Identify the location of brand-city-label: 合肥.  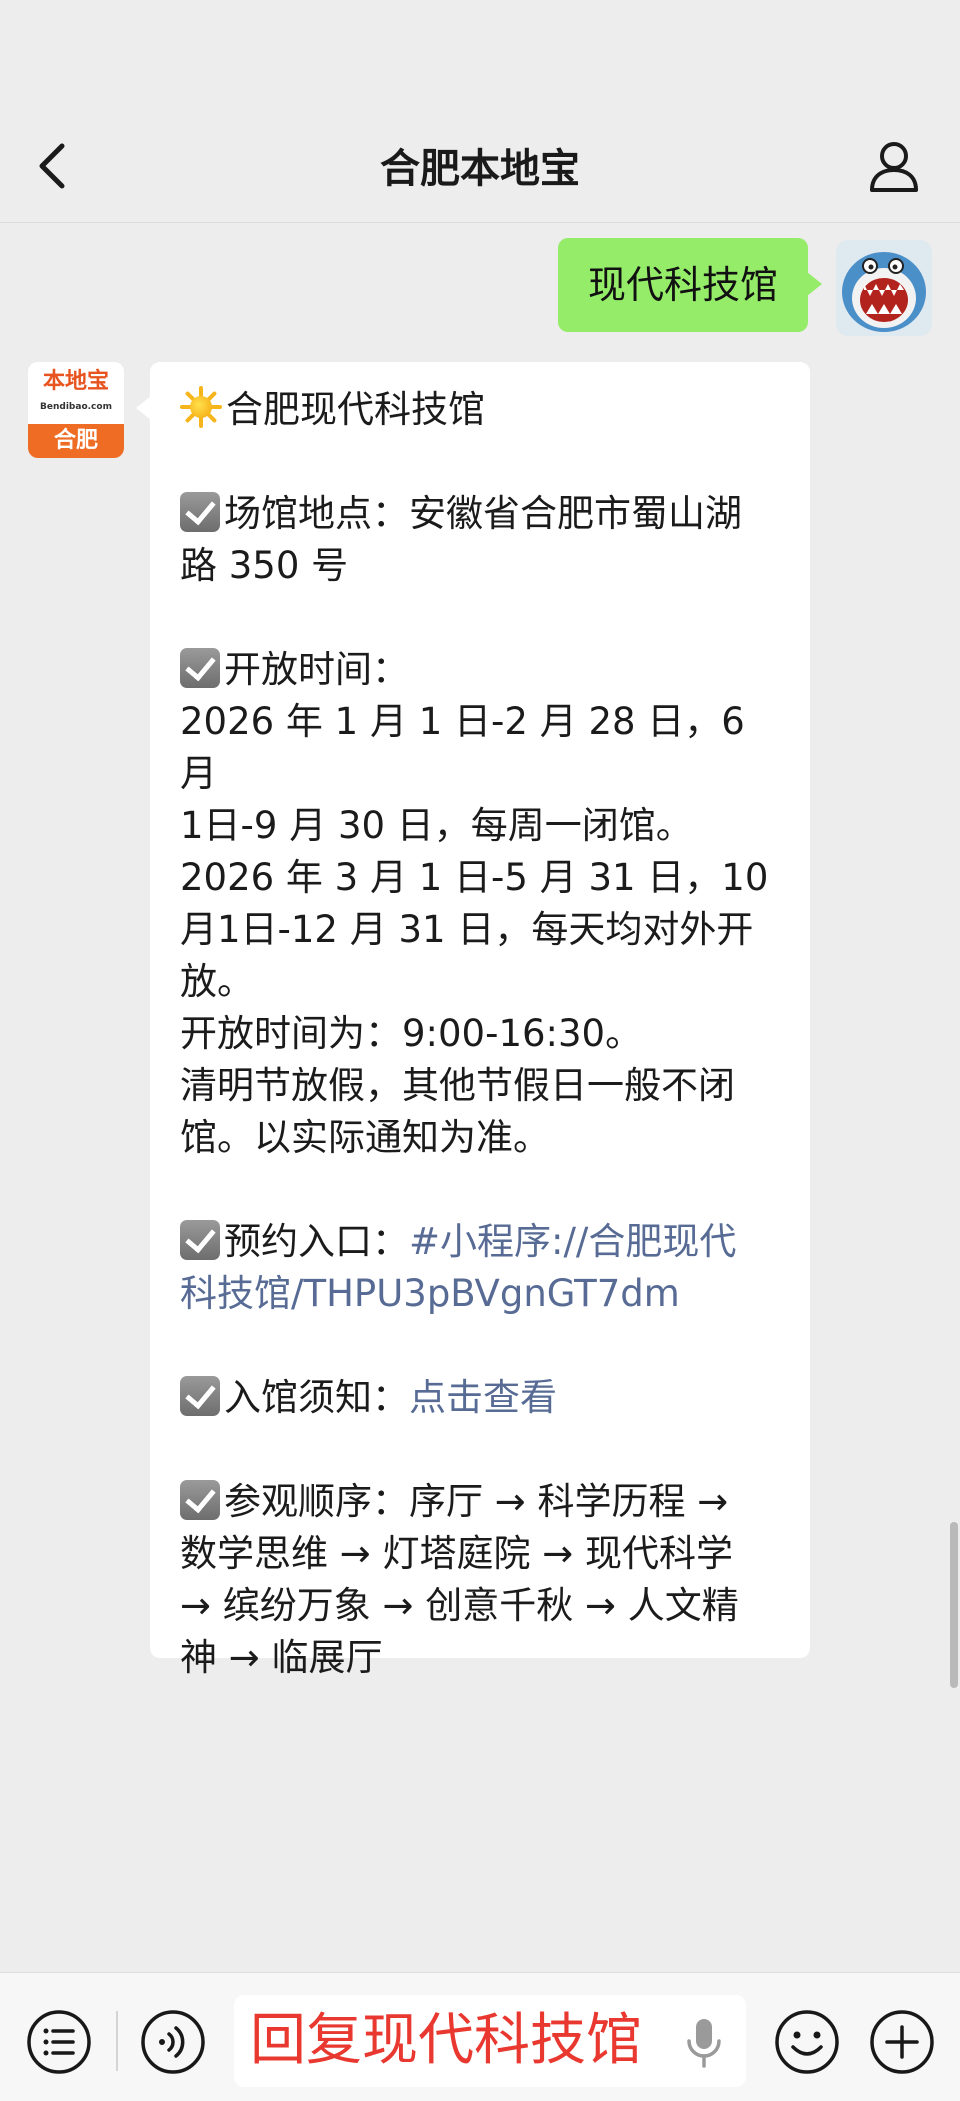
(76, 441).